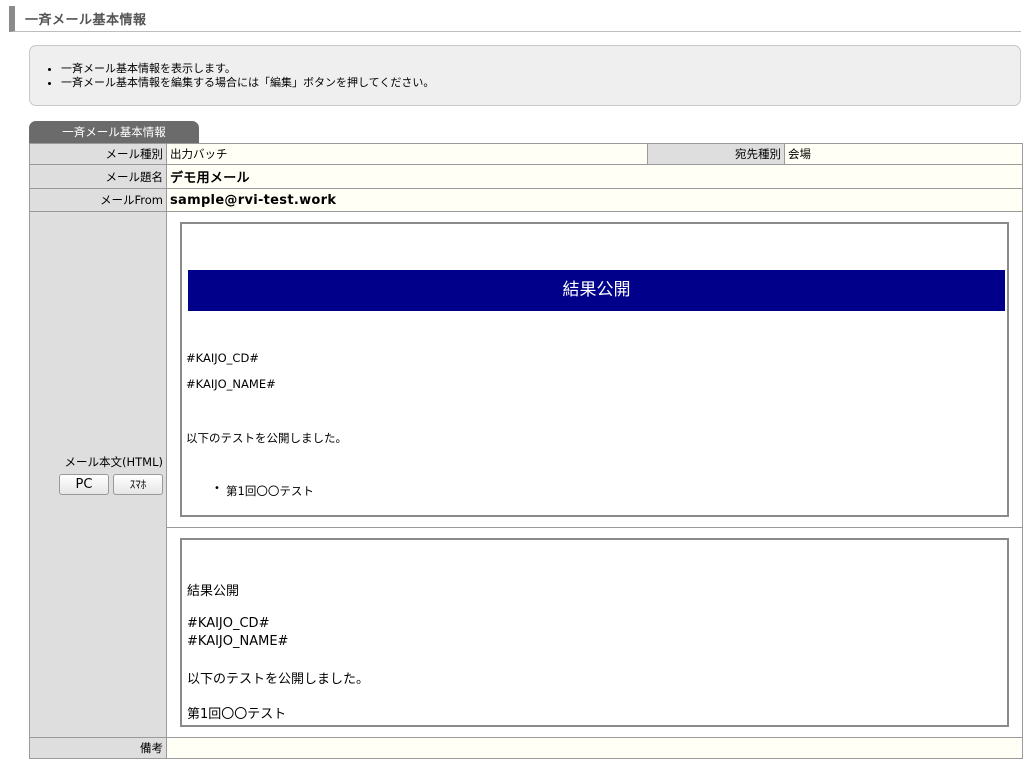 The image size is (1030, 770). Describe the element at coordinates (903, 154) in the screenshot. I see `dest-type-value: 会場` at that location.